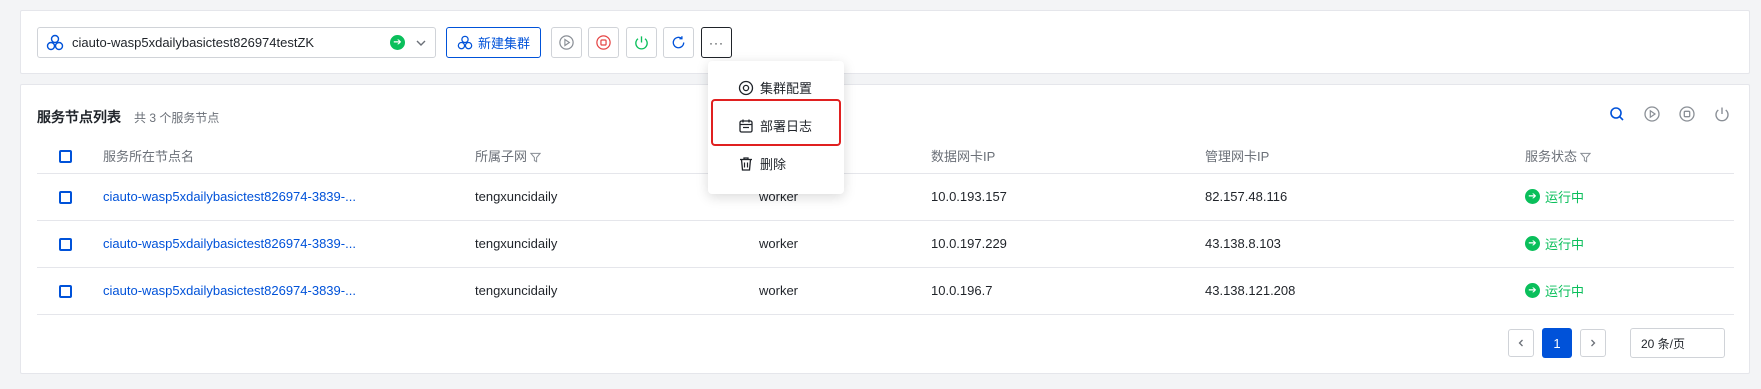 This screenshot has height=389, width=1761. What do you see at coordinates (746, 87) in the screenshot?
I see `settings-circle-icon` at bounding box center [746, 87].